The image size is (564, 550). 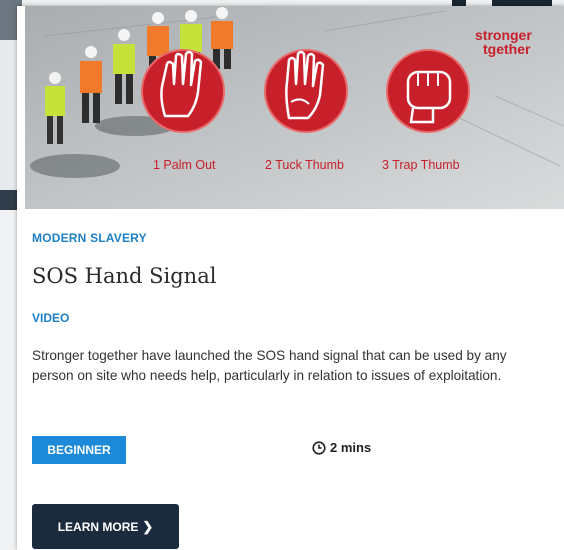 What do you see at coordinates (183, 91) in the screenshot?
I see `palm-out-icon` at bounding box center [183, 91].